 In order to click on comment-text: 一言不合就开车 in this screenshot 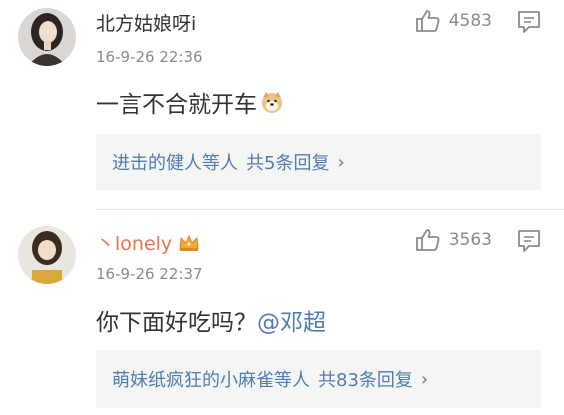, I will do `click(190, 102)`.